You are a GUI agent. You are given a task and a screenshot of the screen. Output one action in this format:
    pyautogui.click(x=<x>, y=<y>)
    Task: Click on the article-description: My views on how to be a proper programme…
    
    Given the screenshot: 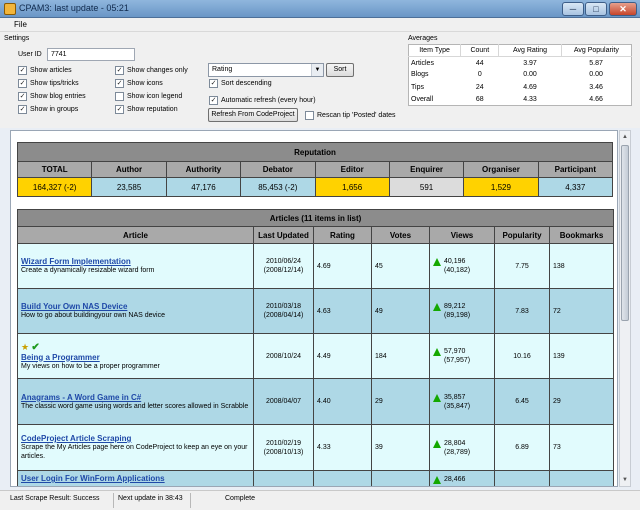 What is the action you would take?
    pyautogui.click(x=90, y=366)
    